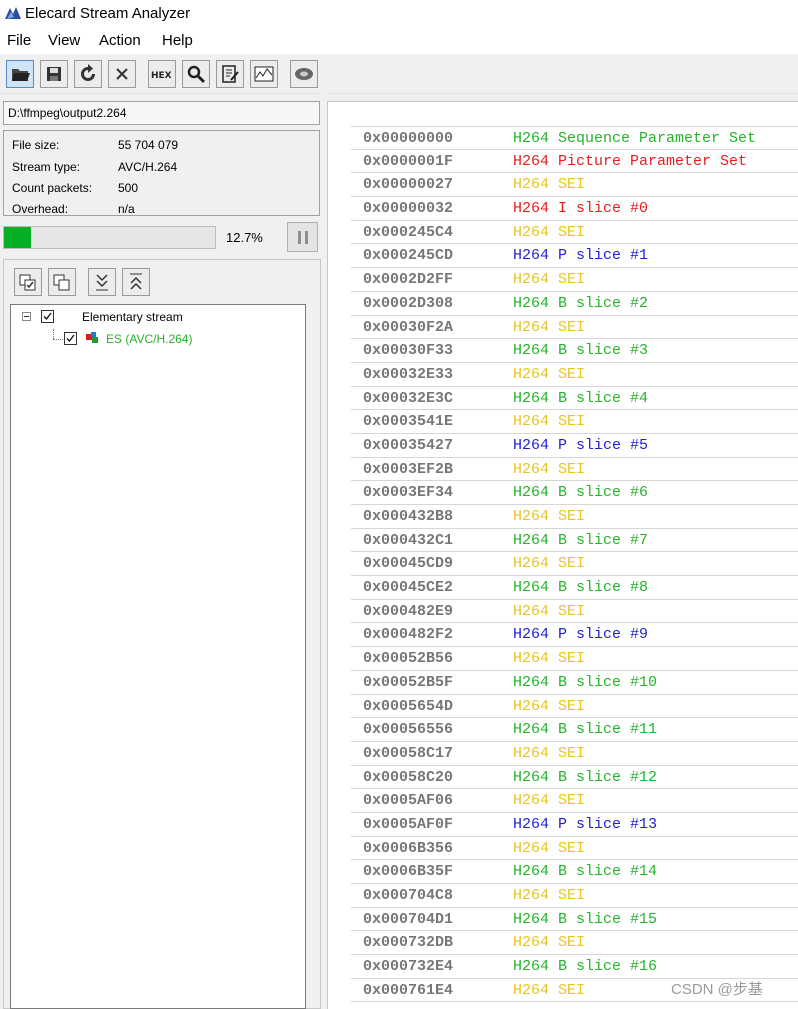  Describe the element at coordinates (408, 872) in the screenshot. I see `packet-offset: 0x0006B35F` at that location.